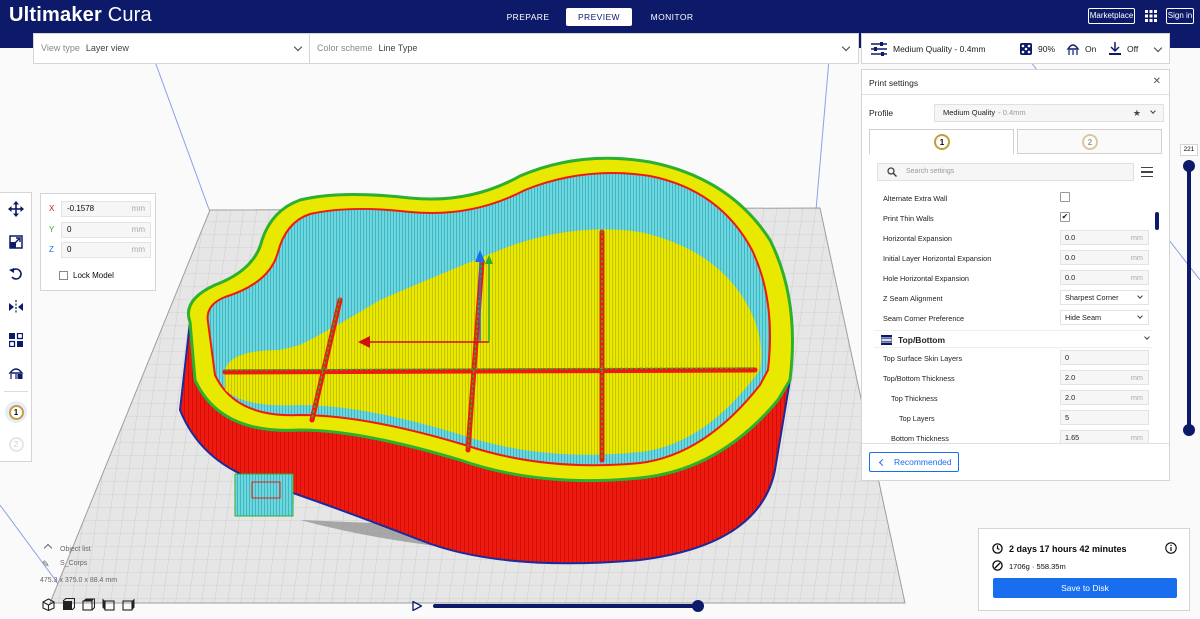  I want to click on star-icon: ★, so click(1137, 113).